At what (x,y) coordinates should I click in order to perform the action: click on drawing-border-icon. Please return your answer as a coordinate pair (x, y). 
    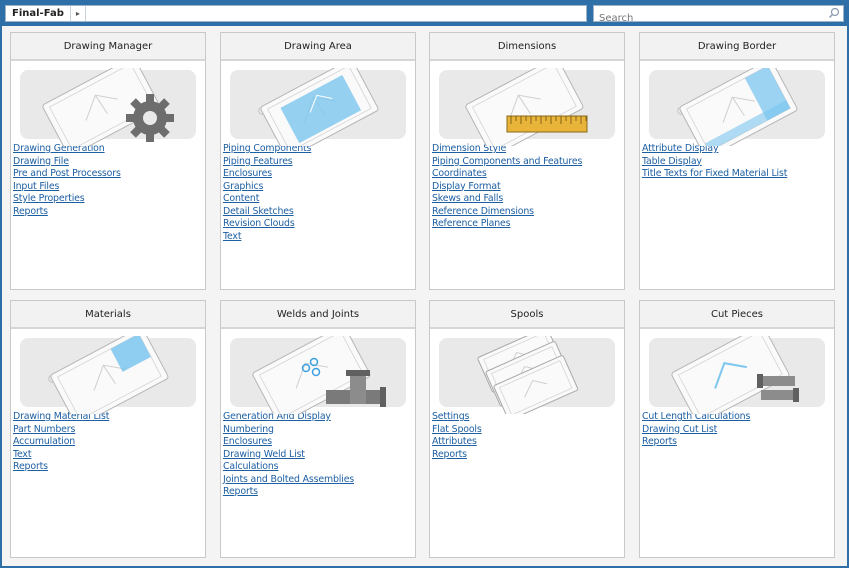
    Looking at the image, I should click on (737, 107).